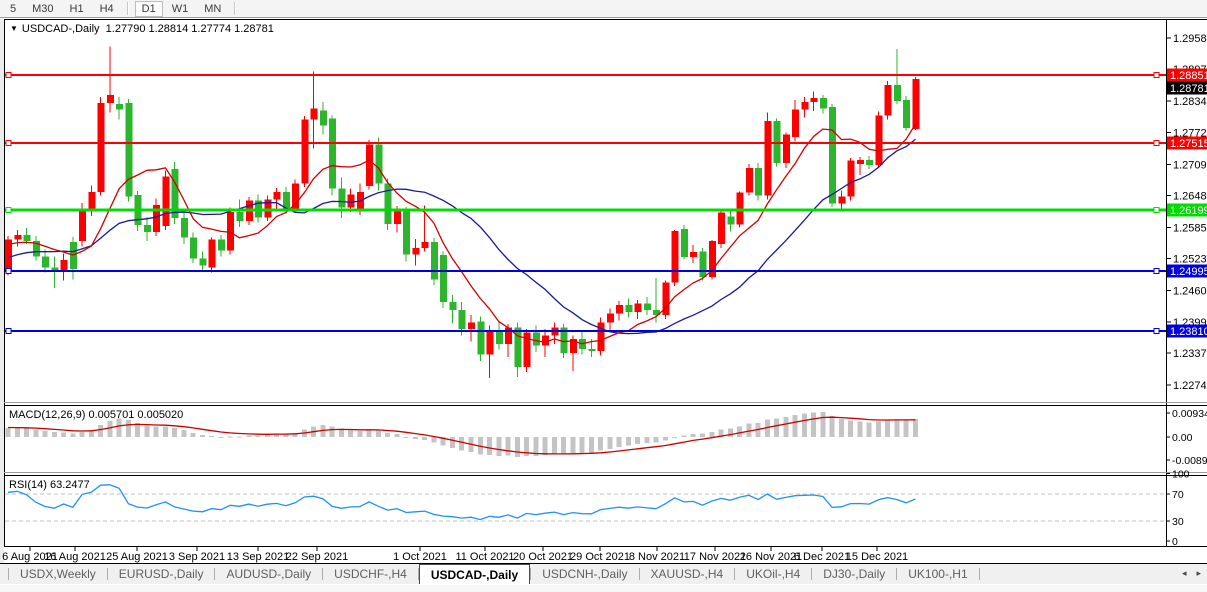 This screenshot has width=1207, height=592. What do you see at coordinates (1190, 354) in the screenshot?
I see `svg-text: 1.23375` at bounding box center [1190, 354].